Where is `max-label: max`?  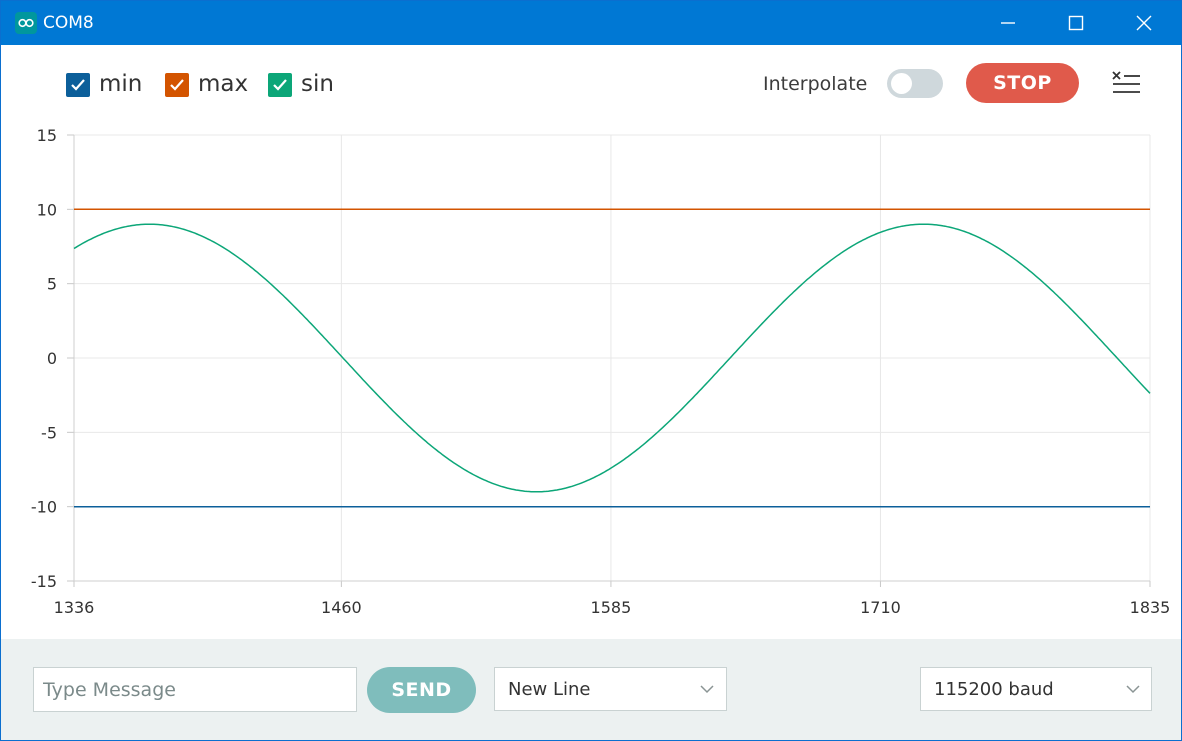 max-label: max is located at coordinates (223, 84).